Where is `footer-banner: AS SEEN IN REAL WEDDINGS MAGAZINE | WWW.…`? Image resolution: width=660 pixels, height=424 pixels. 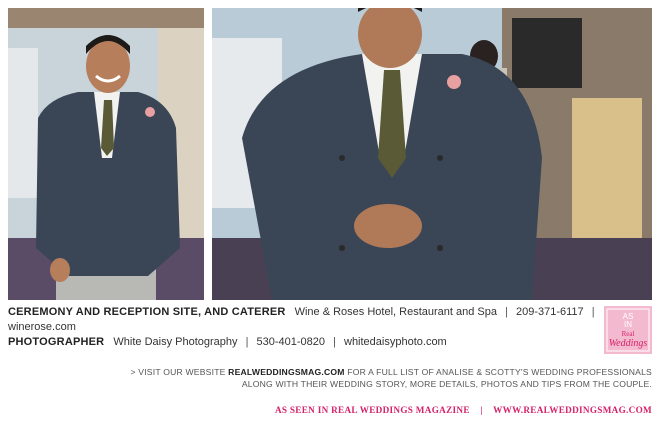
footer-banner: AS SEEN IN REAL WEDDINGS MAGAZINE | WWW.… is located at coordinates (463, 410).